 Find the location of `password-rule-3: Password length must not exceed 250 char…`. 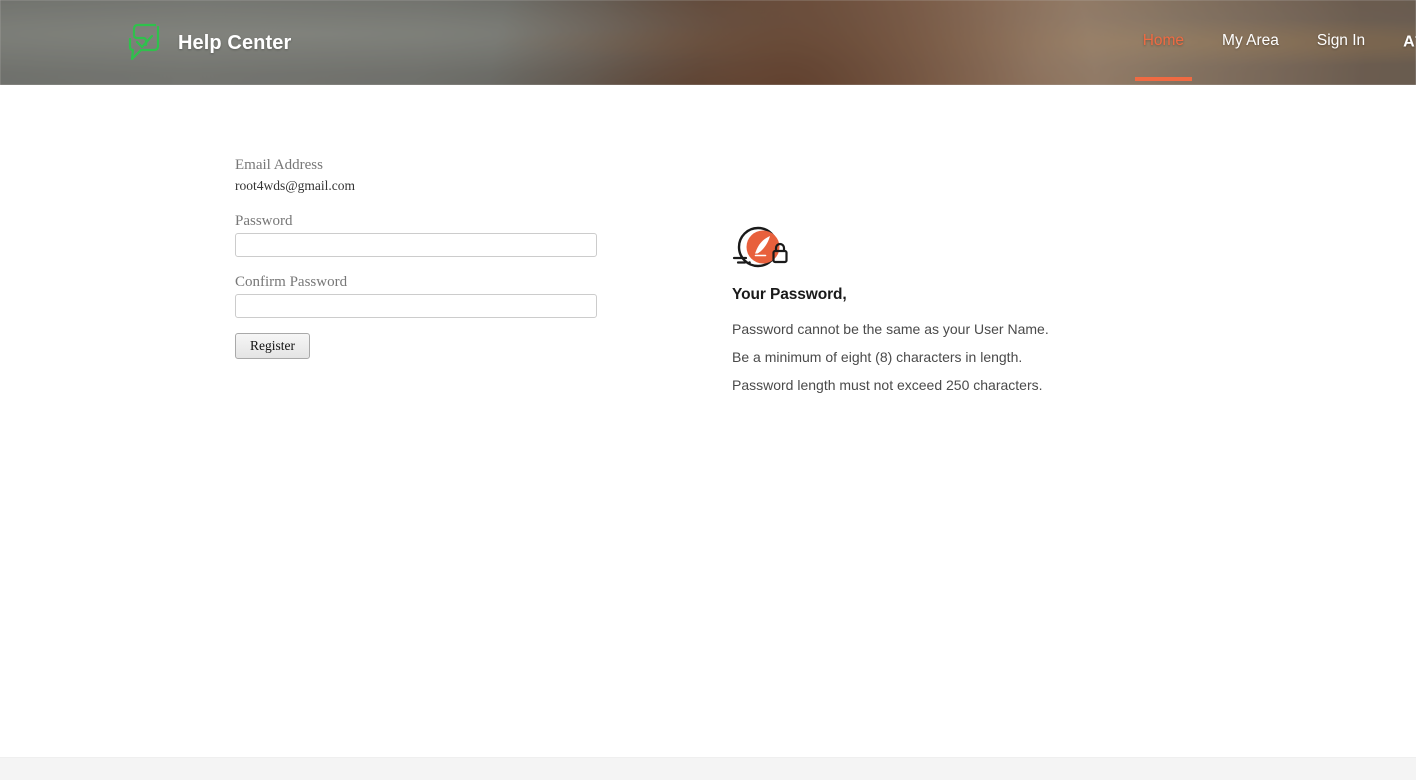

password-rule-3: Password length must not exceed 250 char… is located at coordinates (887, 385).